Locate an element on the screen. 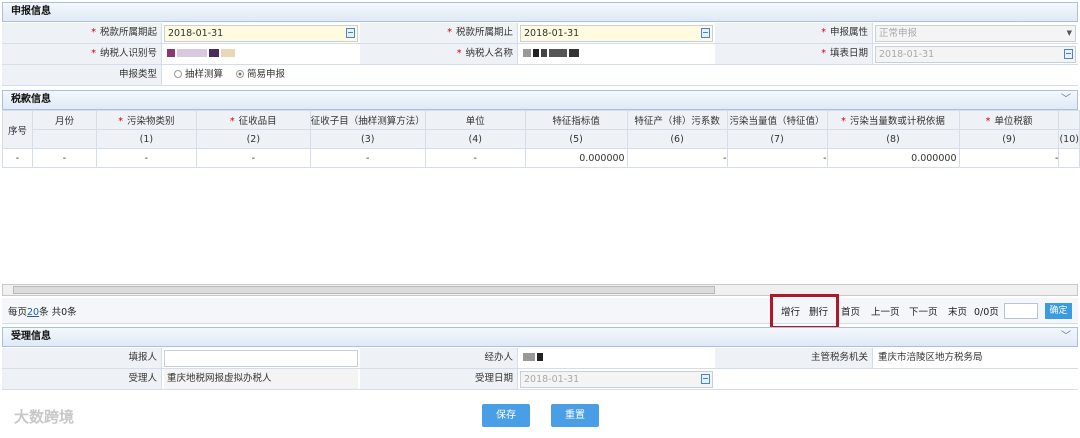 The height and width of the screenshot is (438, 1080). acceptor-label: 受理人 is located at coordinates (82, 379).